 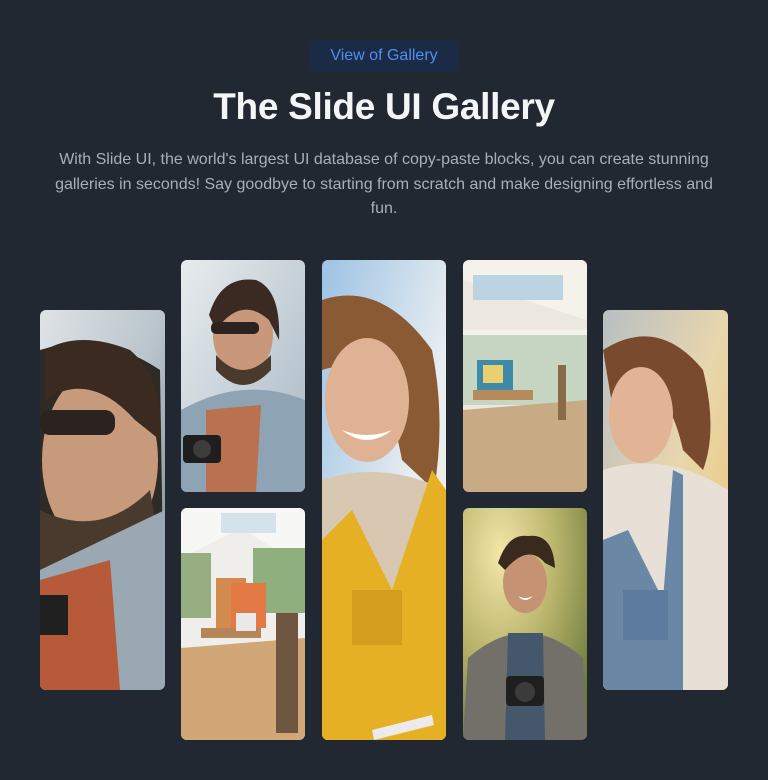 I want to click on page-title: The Slide UI Gallery, so click(x=384, y=106).